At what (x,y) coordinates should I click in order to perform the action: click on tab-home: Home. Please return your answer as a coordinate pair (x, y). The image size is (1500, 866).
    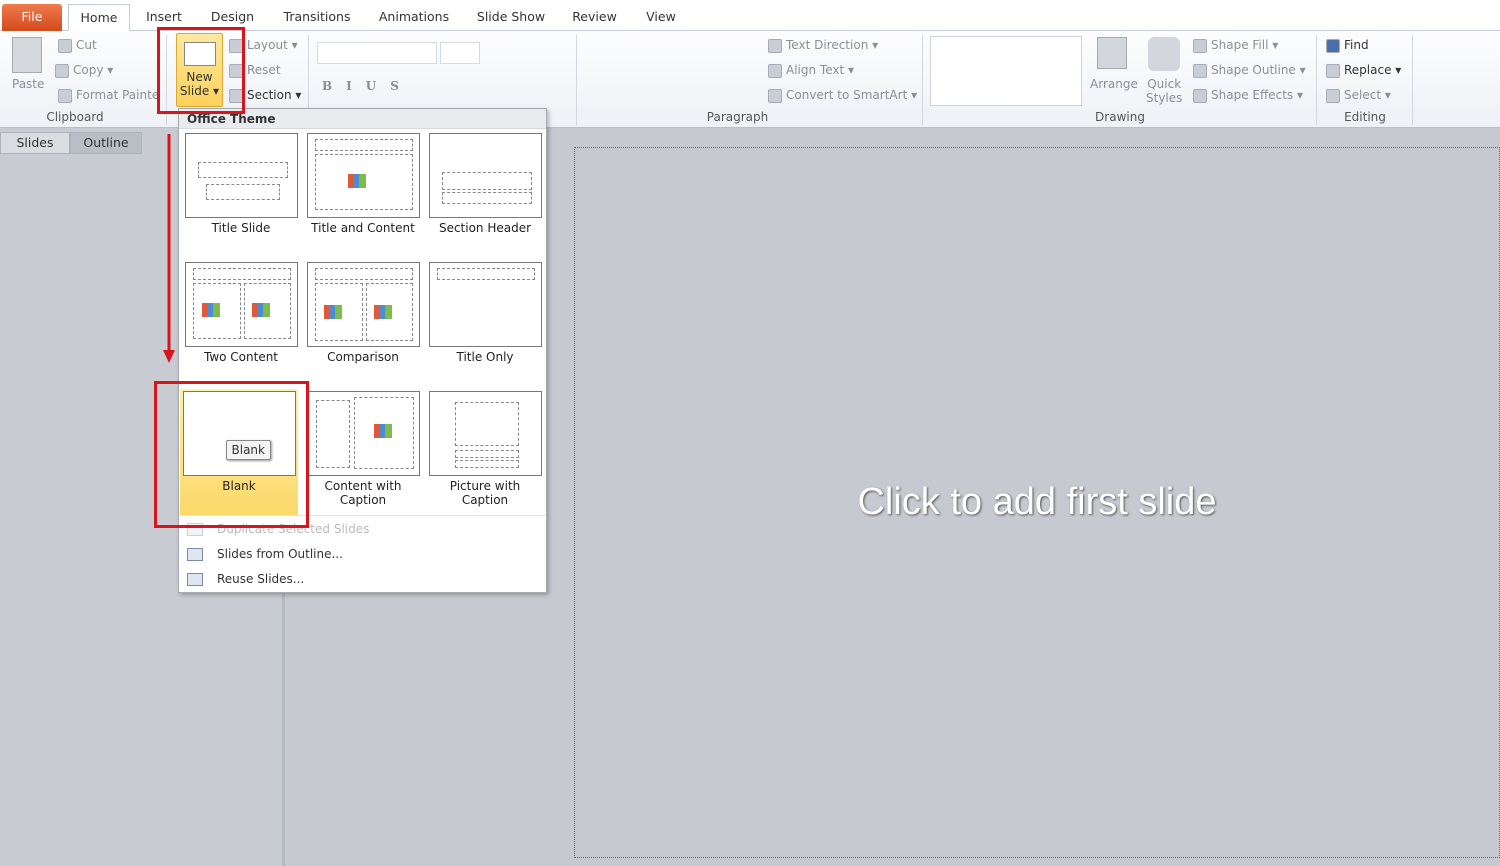
    Looking at the image, I should click on (99, 17).